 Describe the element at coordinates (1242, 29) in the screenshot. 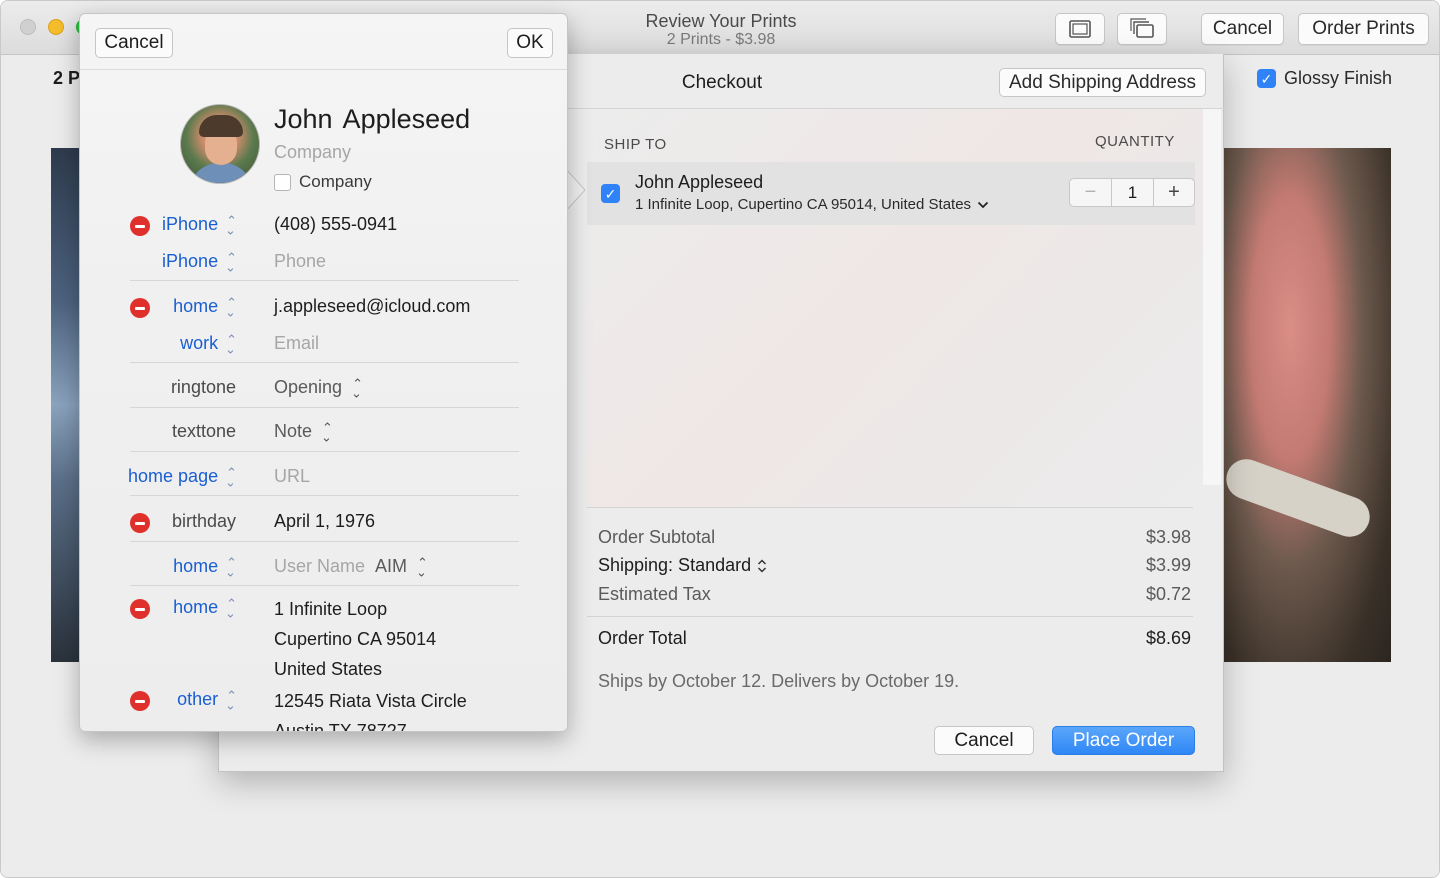

I see `window-cancel-button: Cancel` at that location.